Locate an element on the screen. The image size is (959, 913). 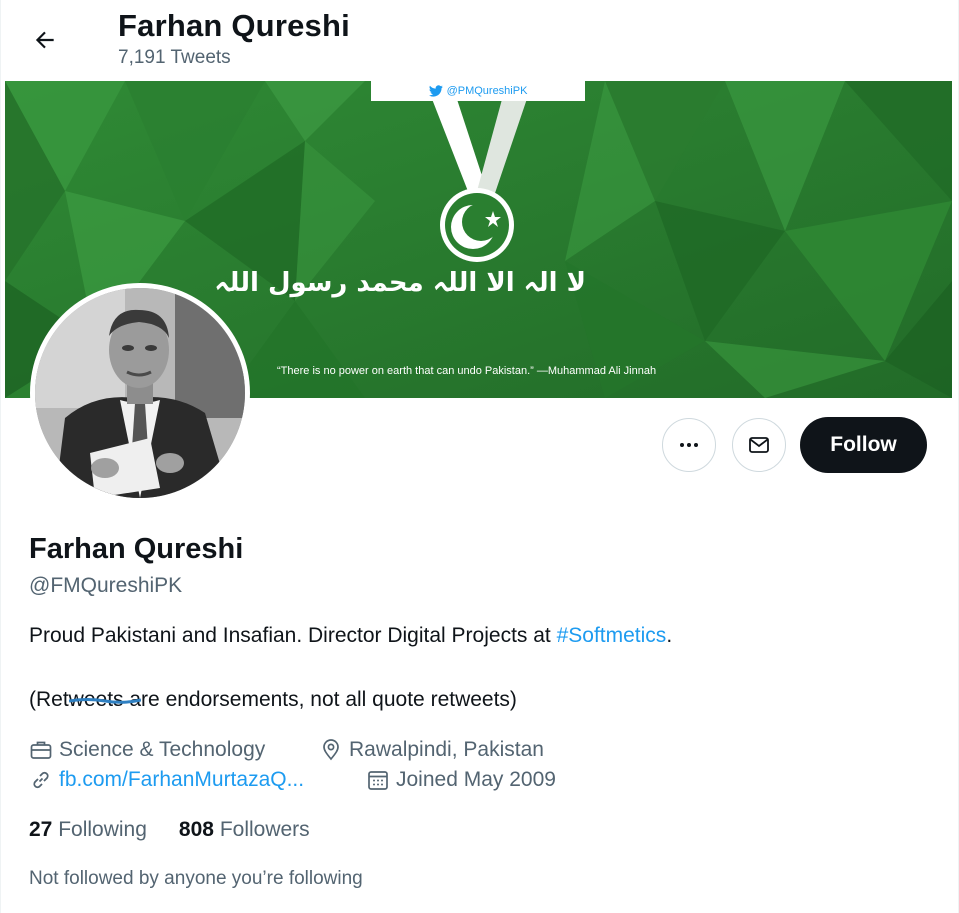
briefcase-icon is located at coordinates (41, 750).